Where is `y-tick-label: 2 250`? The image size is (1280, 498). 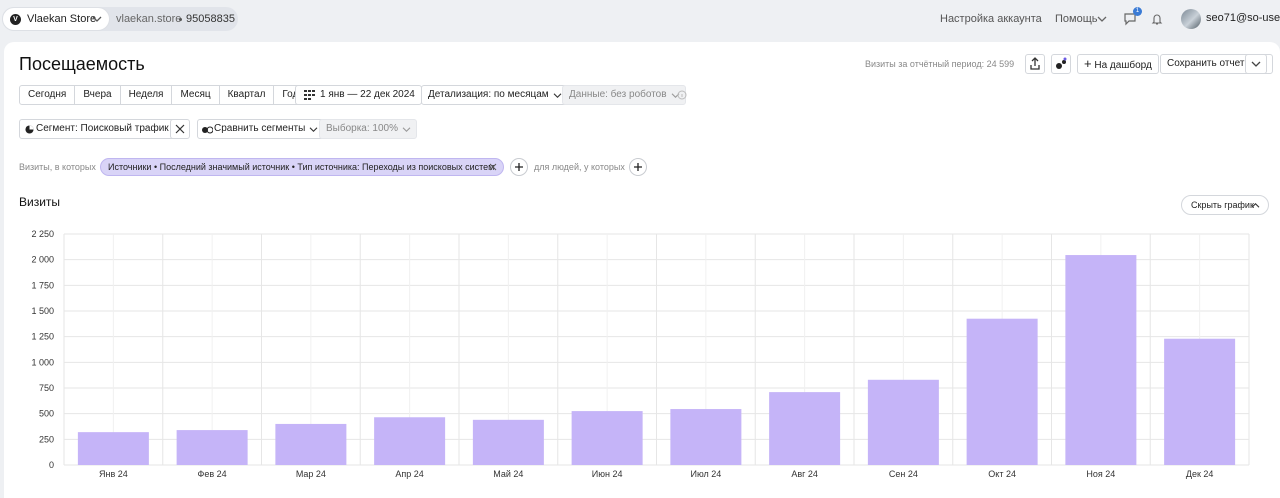 y-tick-label: 2 250 is located at coordinates (42, 234).